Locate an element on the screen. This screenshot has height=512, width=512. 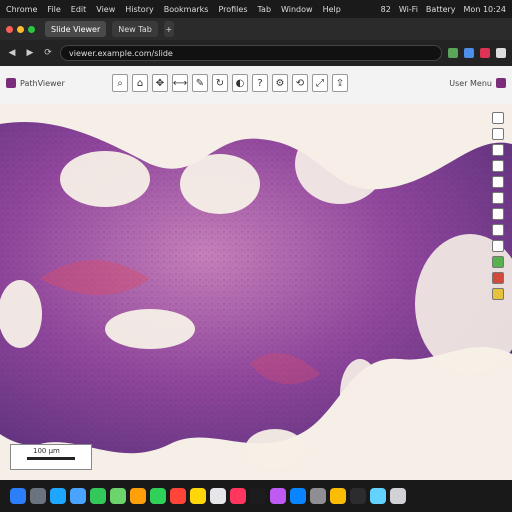
browser-toolbar: ◀ ▶ ⟳ viewer.example.com/slide is located at coordinates (256, 53).